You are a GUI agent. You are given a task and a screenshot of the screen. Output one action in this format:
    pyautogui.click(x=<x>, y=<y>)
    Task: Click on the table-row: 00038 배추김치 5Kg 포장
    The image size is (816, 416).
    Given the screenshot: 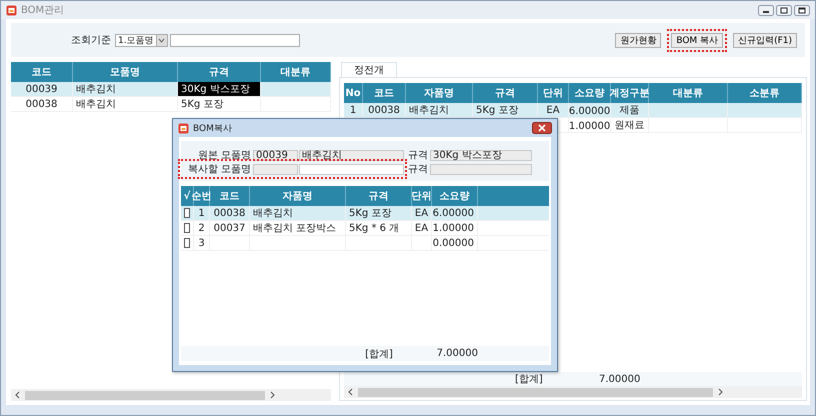 What is the action you would take?
    pyautogui.click(x=171, y=104)
    